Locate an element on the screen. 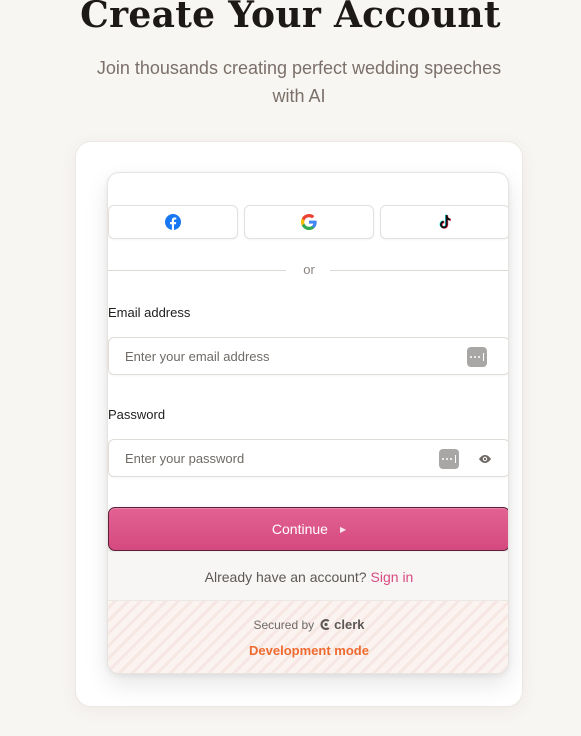 The width and height of the screenshot is (581, 736). secured-by: Secured by clerk is located at coordinates (308, 624).